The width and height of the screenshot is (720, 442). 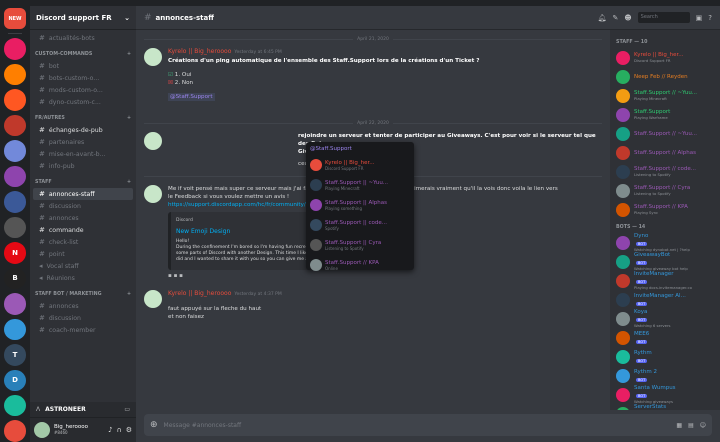 I want to click on member-item: MEE6 BOT, so click(x=665, y=337).